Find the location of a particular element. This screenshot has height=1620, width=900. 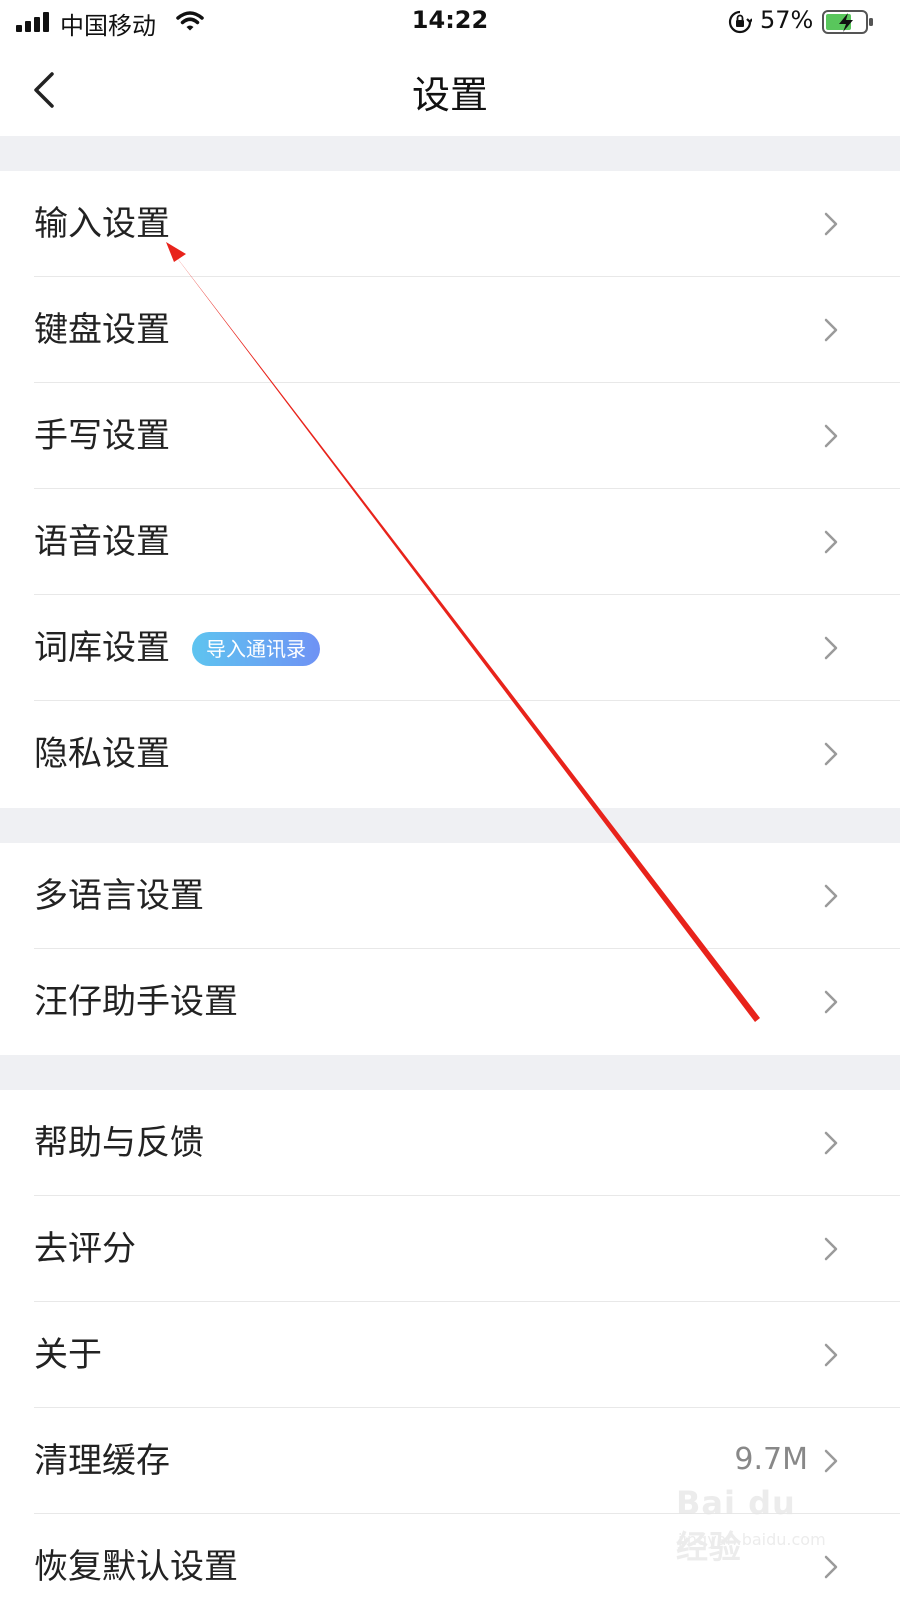

cache-size-value: 9.7M is located at coordinates (771, 1459).